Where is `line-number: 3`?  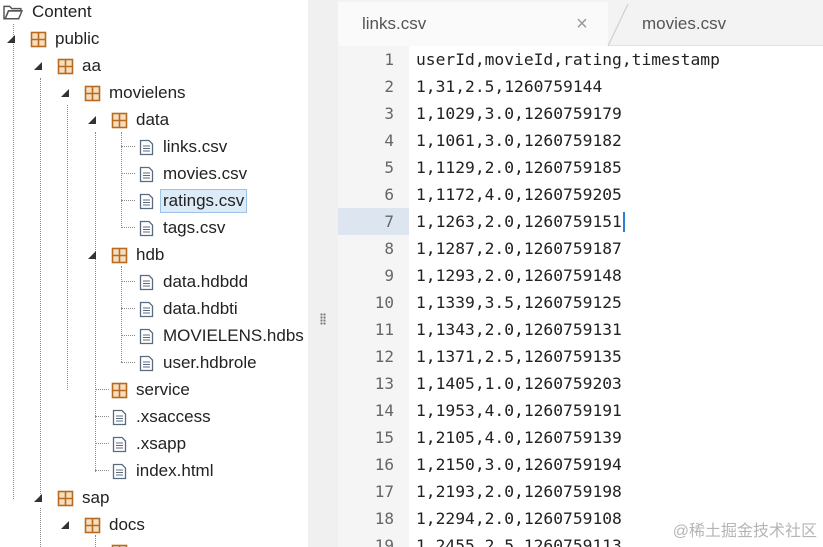 line-number: 3 is located at coordinates (389, 113).